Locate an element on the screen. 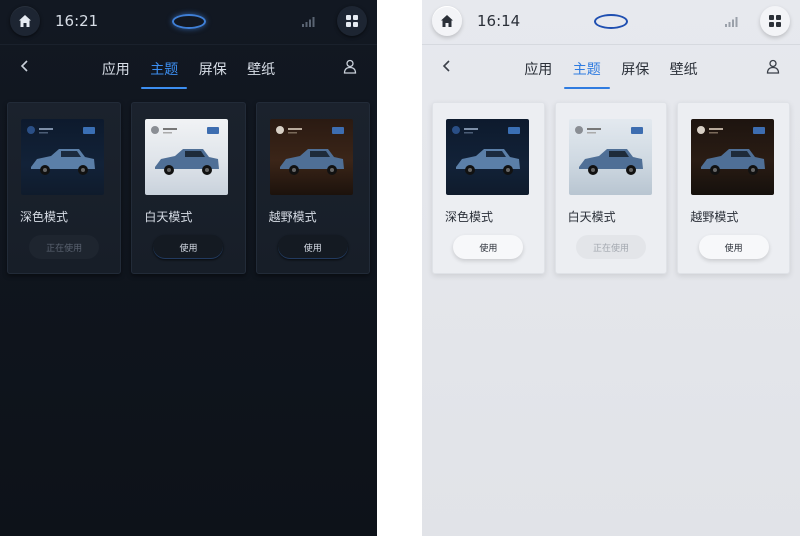 The width and height of the screenshot is (800, 536). theme-card-day: 白天模式 正在使用 is located at coordinates (611, 188).